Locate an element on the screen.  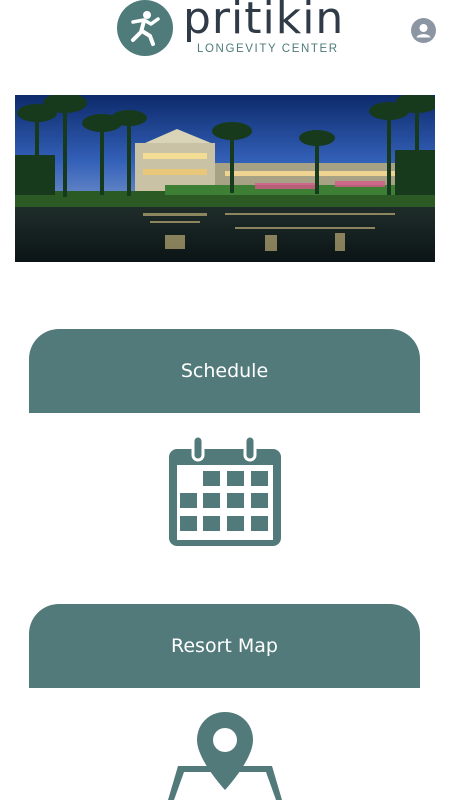
brand-name: pritikin is located at coordinates (264, 22).